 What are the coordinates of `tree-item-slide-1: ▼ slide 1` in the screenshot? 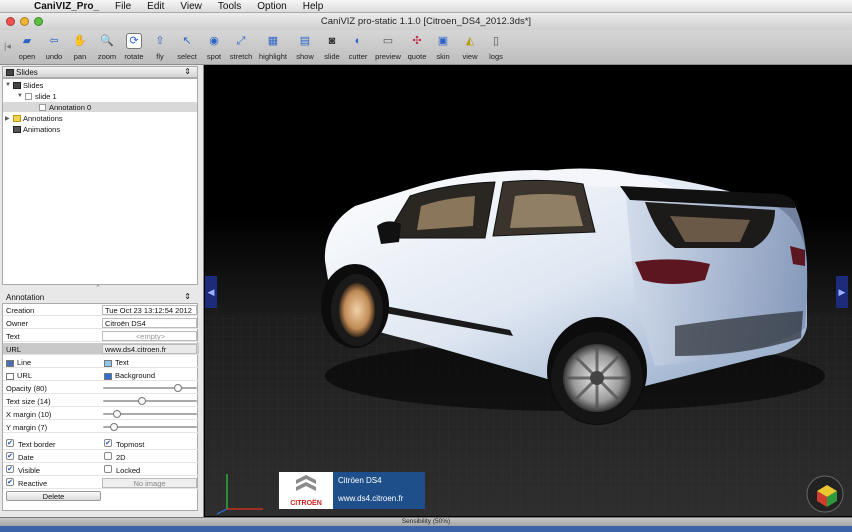 It's located at (107, 96).